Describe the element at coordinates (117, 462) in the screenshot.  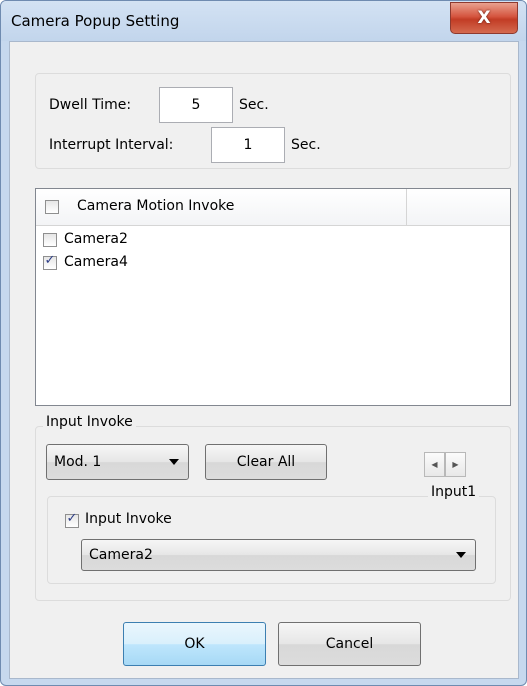
I see `module-select: Mod. 1` at that location.